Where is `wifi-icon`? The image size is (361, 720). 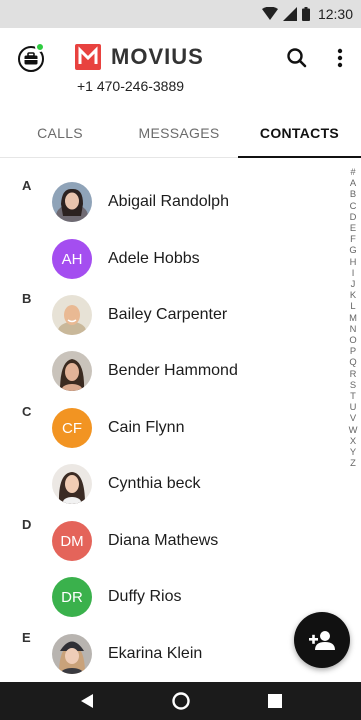 wifi-icon is located at coordinates (269, 13).